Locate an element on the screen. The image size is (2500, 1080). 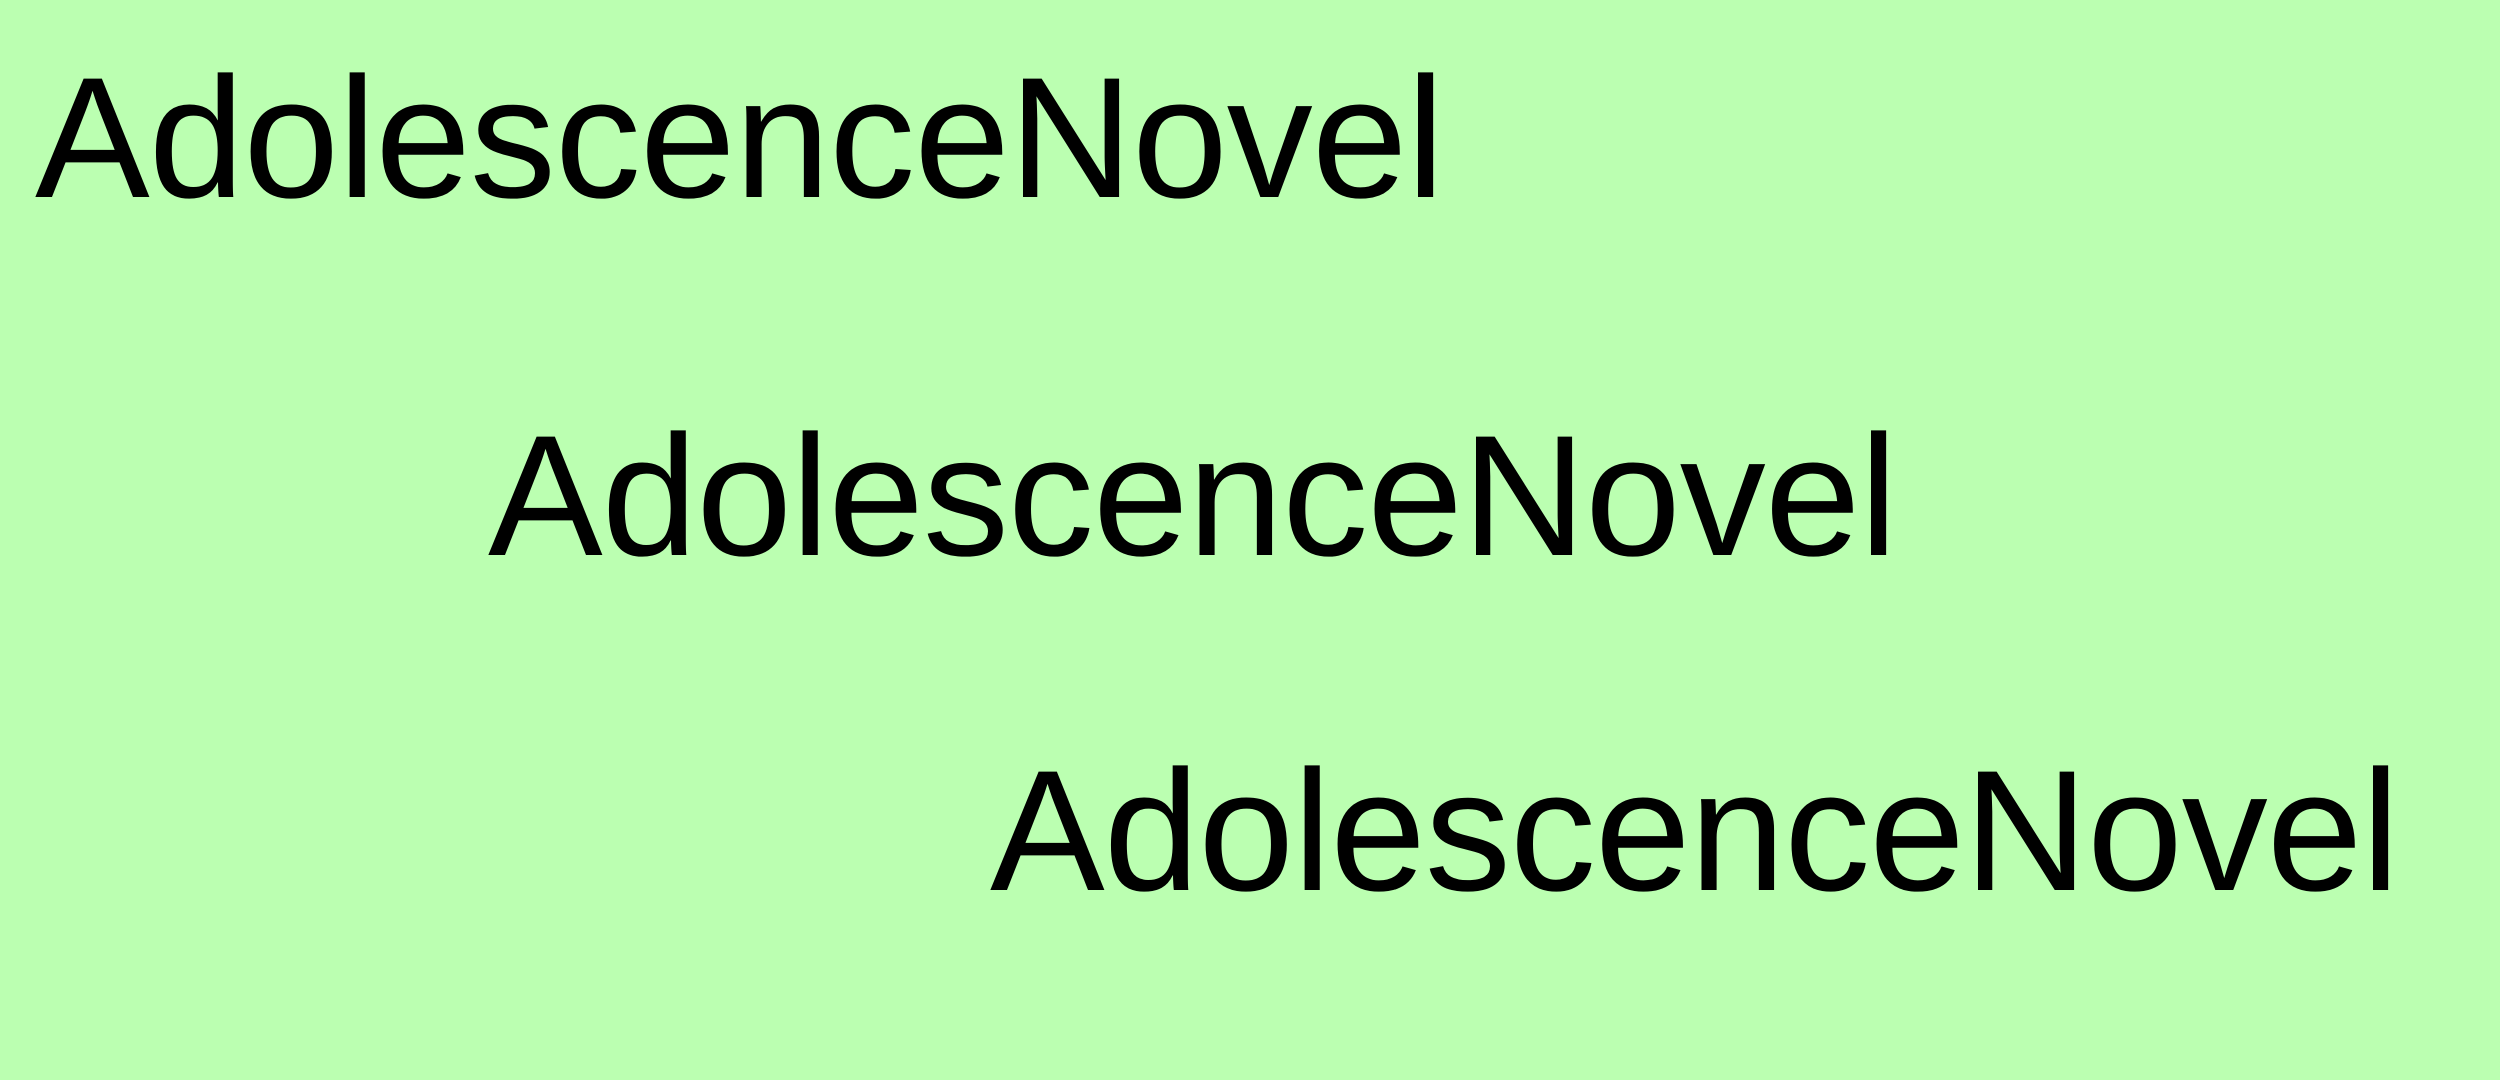
text-line-3: AdolescenceNovel is located at coordinates (1695, 831).